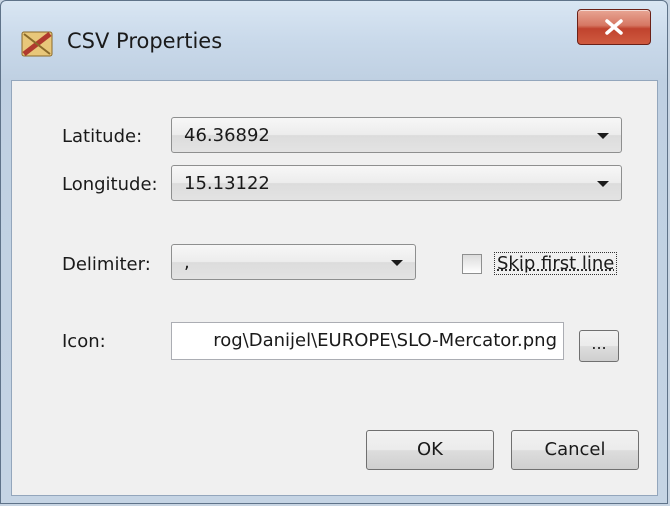  What do you see at coordinates (145, 41) in the screenshot?
I see `window-title: CSV Properties` at bounding box center [145, 41].